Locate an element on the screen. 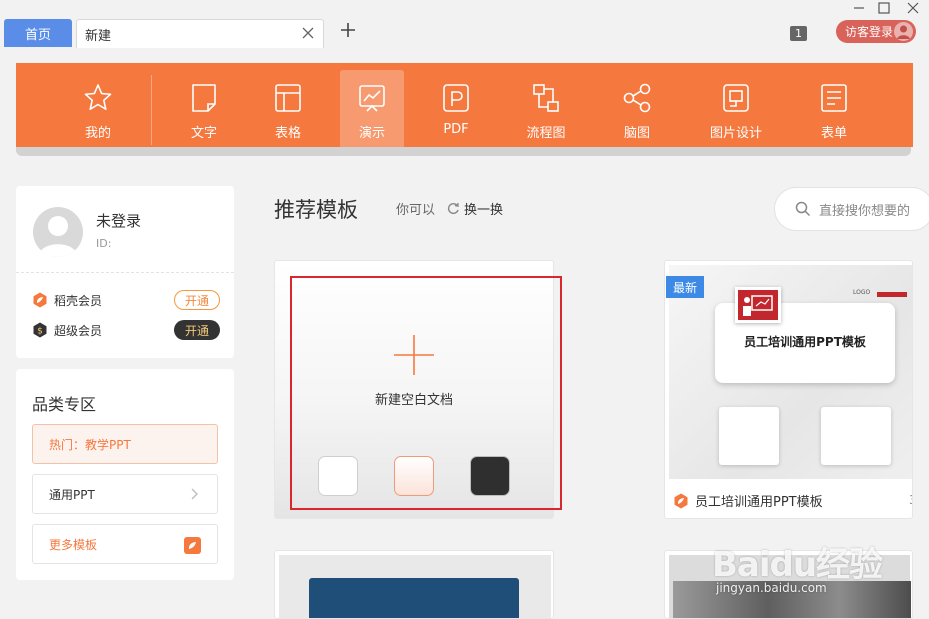 This screenshot has width=929, height=619. theme-swatch-peach is located at coordinates (414, 476).